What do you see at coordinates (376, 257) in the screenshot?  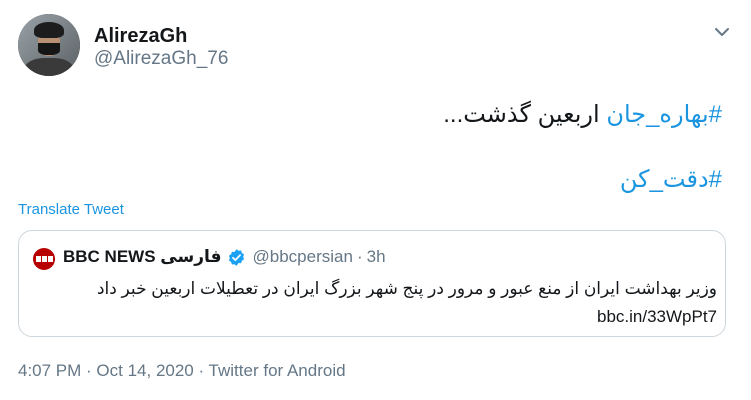 I see `quoted-tweet-time: 3h` at bounding box center [376, 257].